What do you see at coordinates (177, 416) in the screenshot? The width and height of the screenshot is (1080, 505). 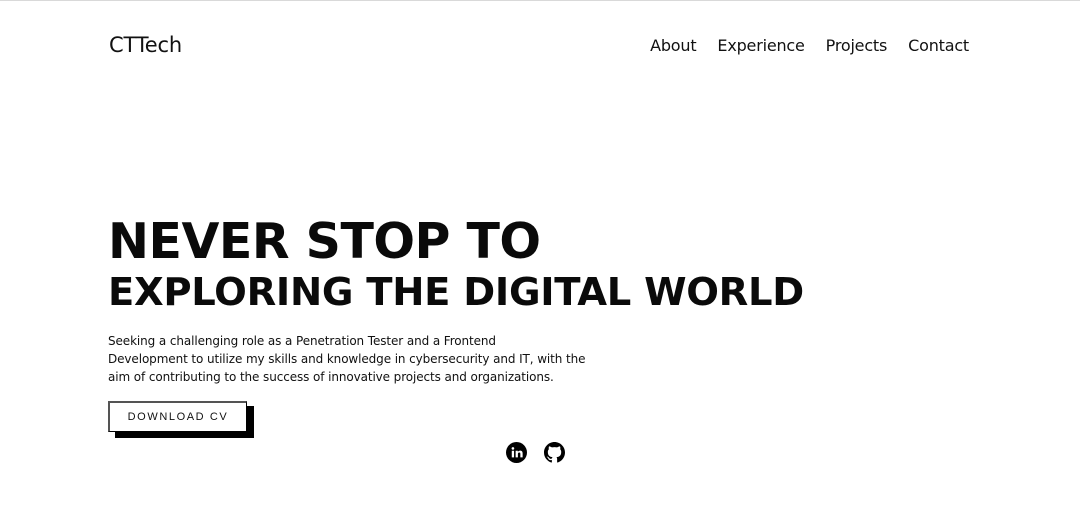 I see `download-cv-button: DOWNLOAD CV` at bounding box center [177, 416].